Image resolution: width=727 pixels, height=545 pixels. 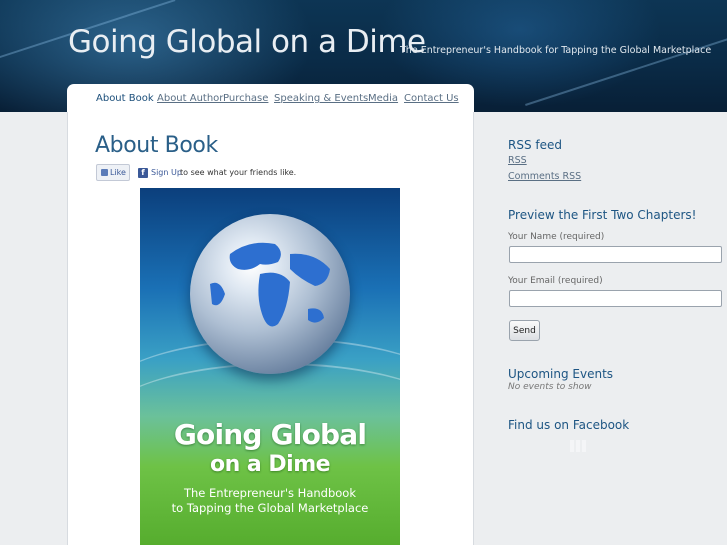 What do you see at coordinates (269, 493) in the screenshot?
I see `cover-subtitle-line1: The Entrepreneur's Handbook` at bounding box center [269, 493].